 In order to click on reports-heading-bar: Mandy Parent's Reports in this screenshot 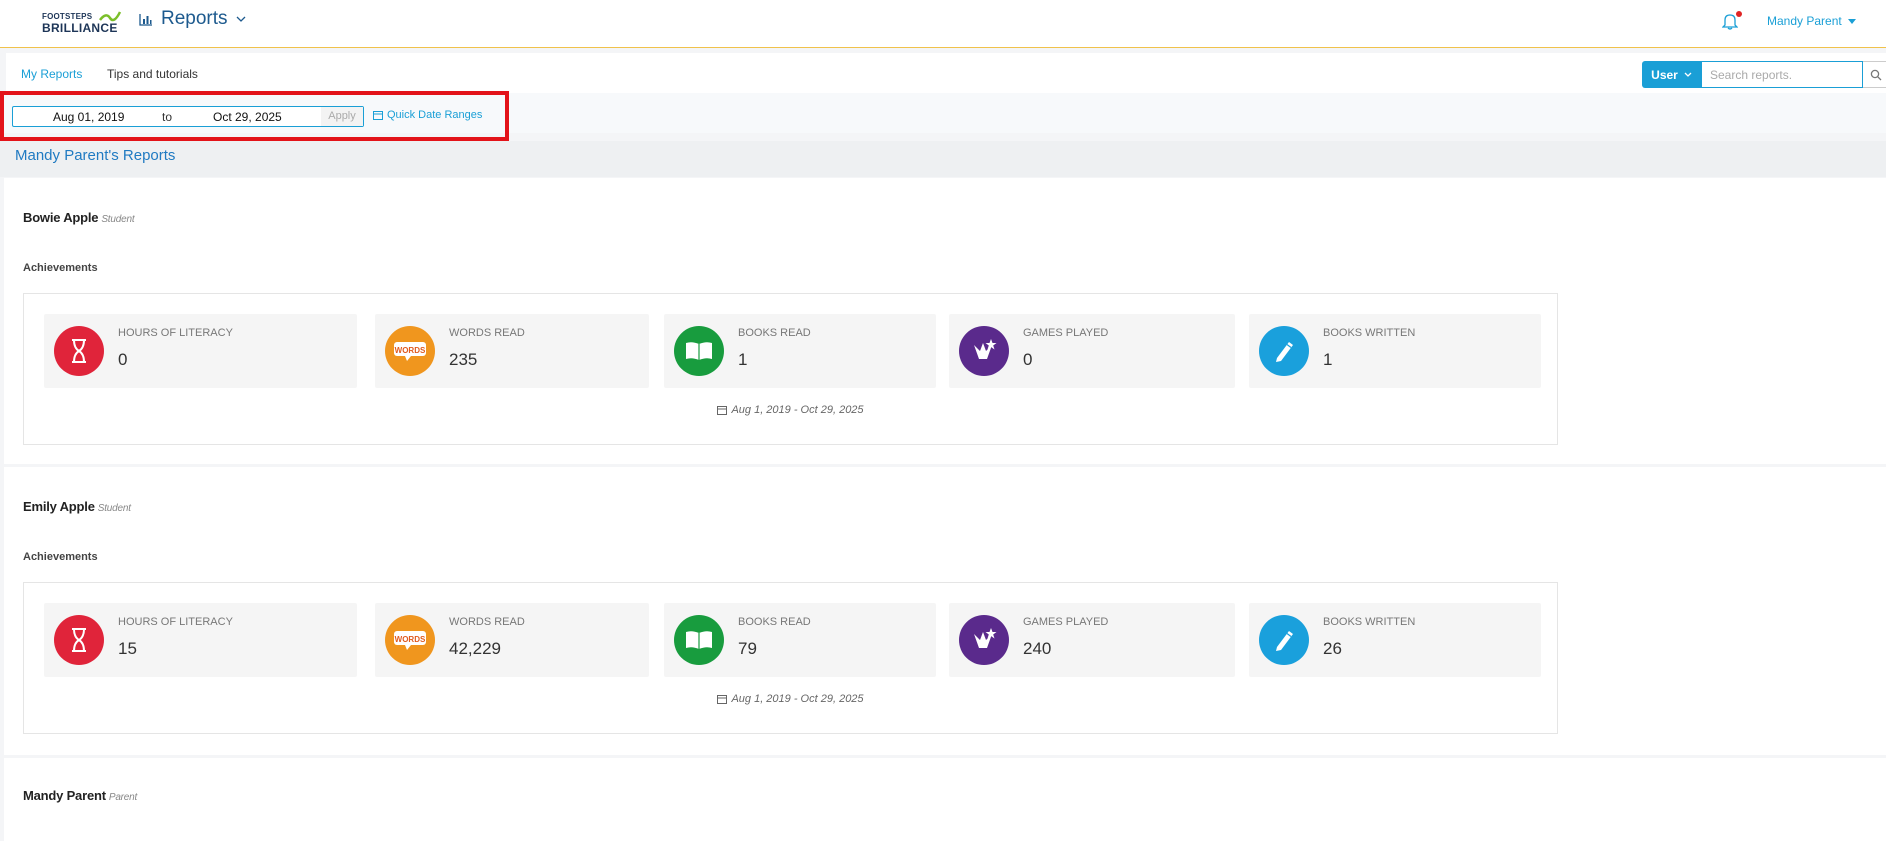, I will do `click(943, 159)`.